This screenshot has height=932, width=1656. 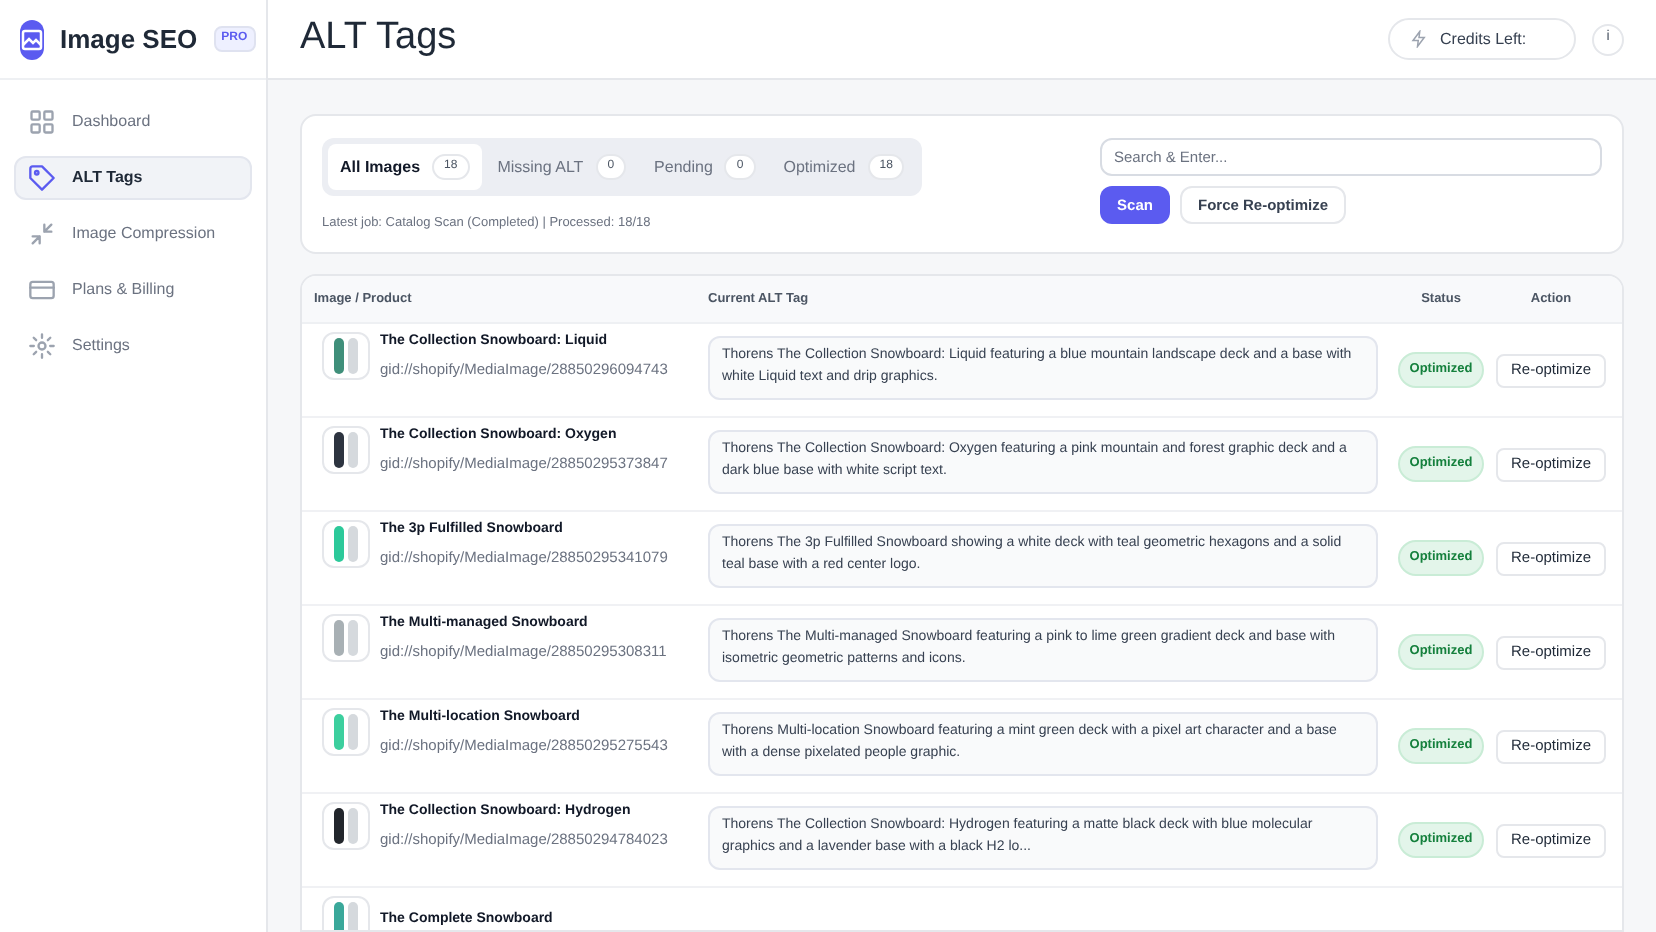 What do you see at coordinates (133, 290) in the screenshot?
I see `sidebar-item: Plans & Billing` at bounding box center [133, 290].